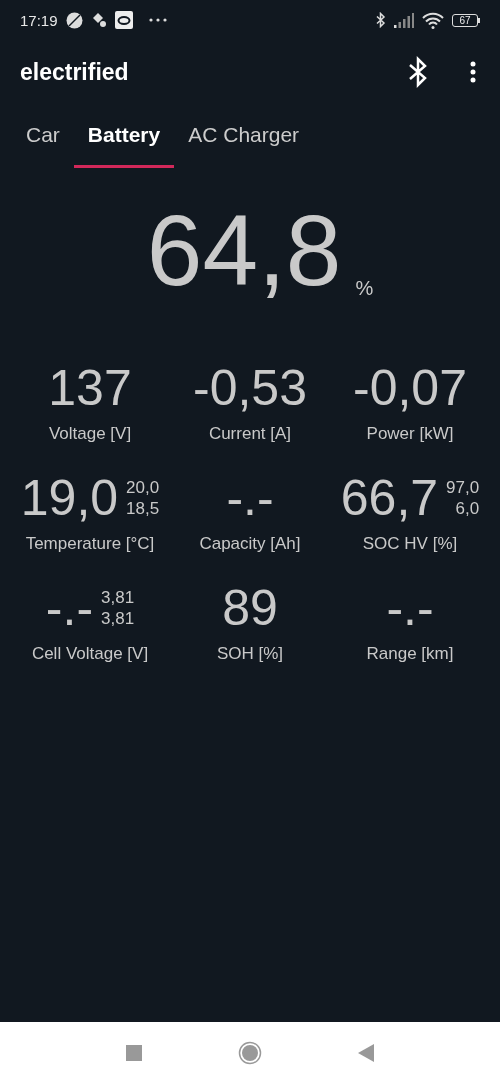 This screenshot has width=500, height=1083. I want to click on home-button, so click(250, 1052).